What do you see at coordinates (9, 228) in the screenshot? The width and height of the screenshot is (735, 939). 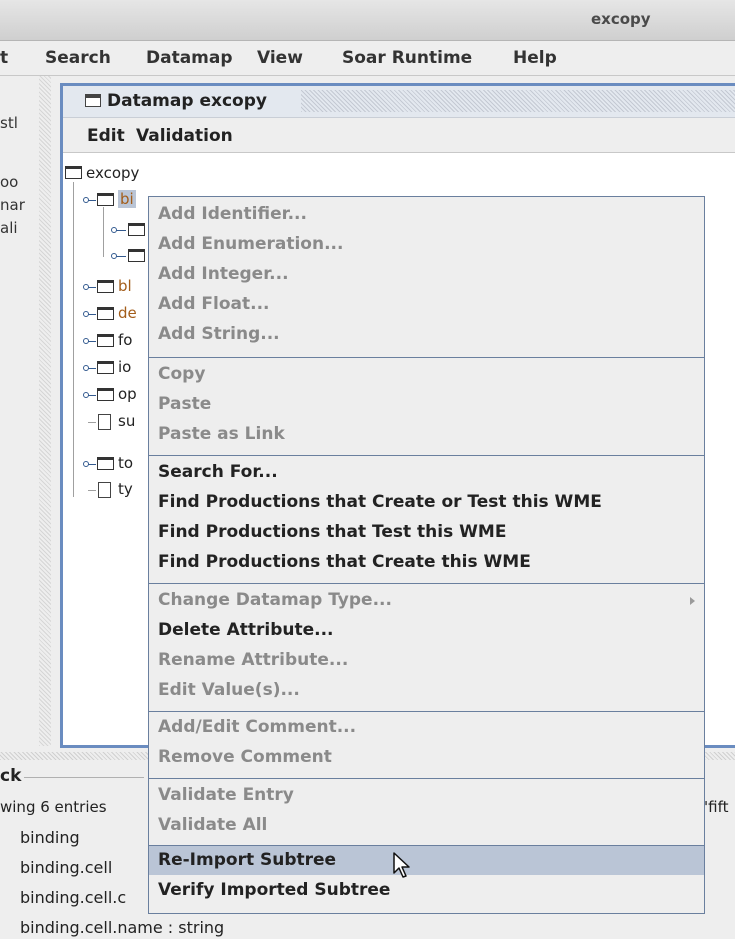 I see `left-panel-text: ali` at bounding box center [9, 228].